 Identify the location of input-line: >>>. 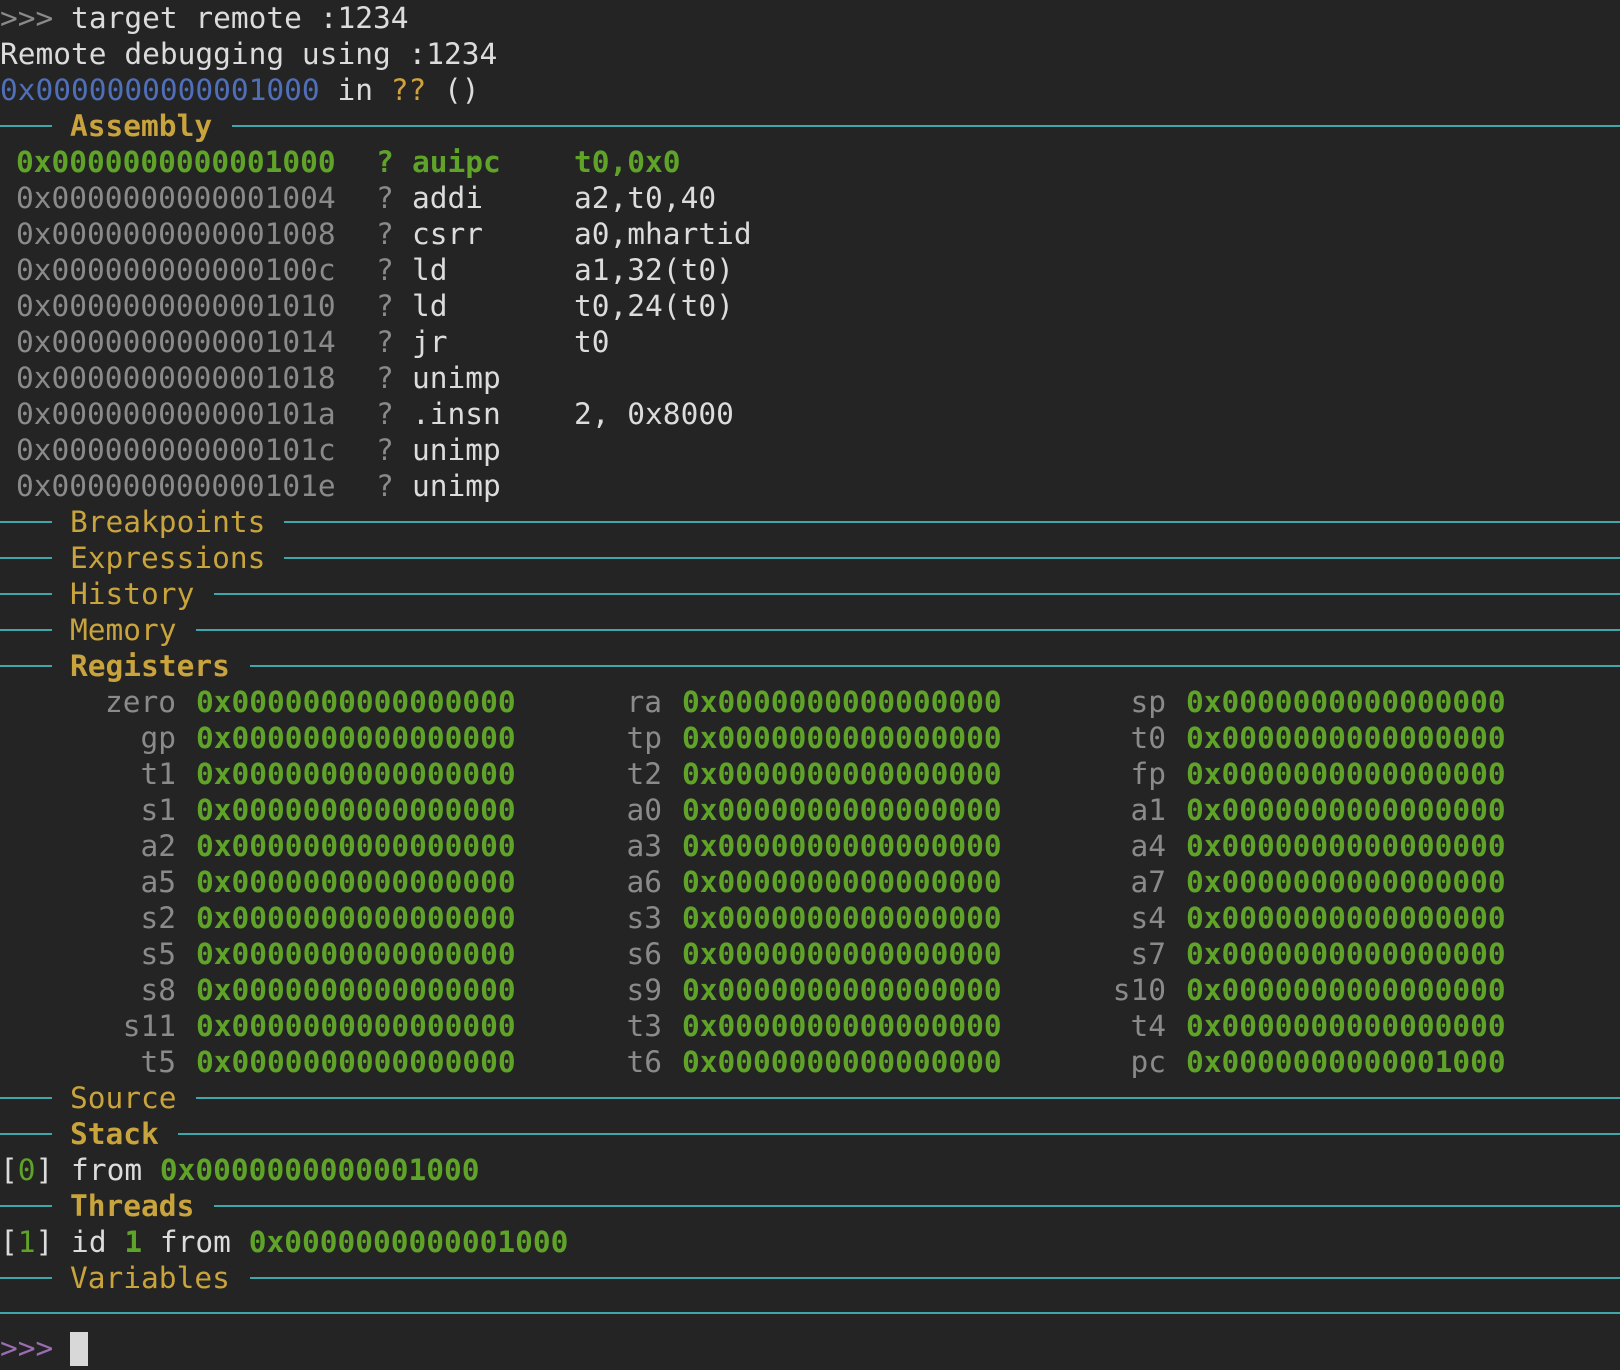
(26, 1348).